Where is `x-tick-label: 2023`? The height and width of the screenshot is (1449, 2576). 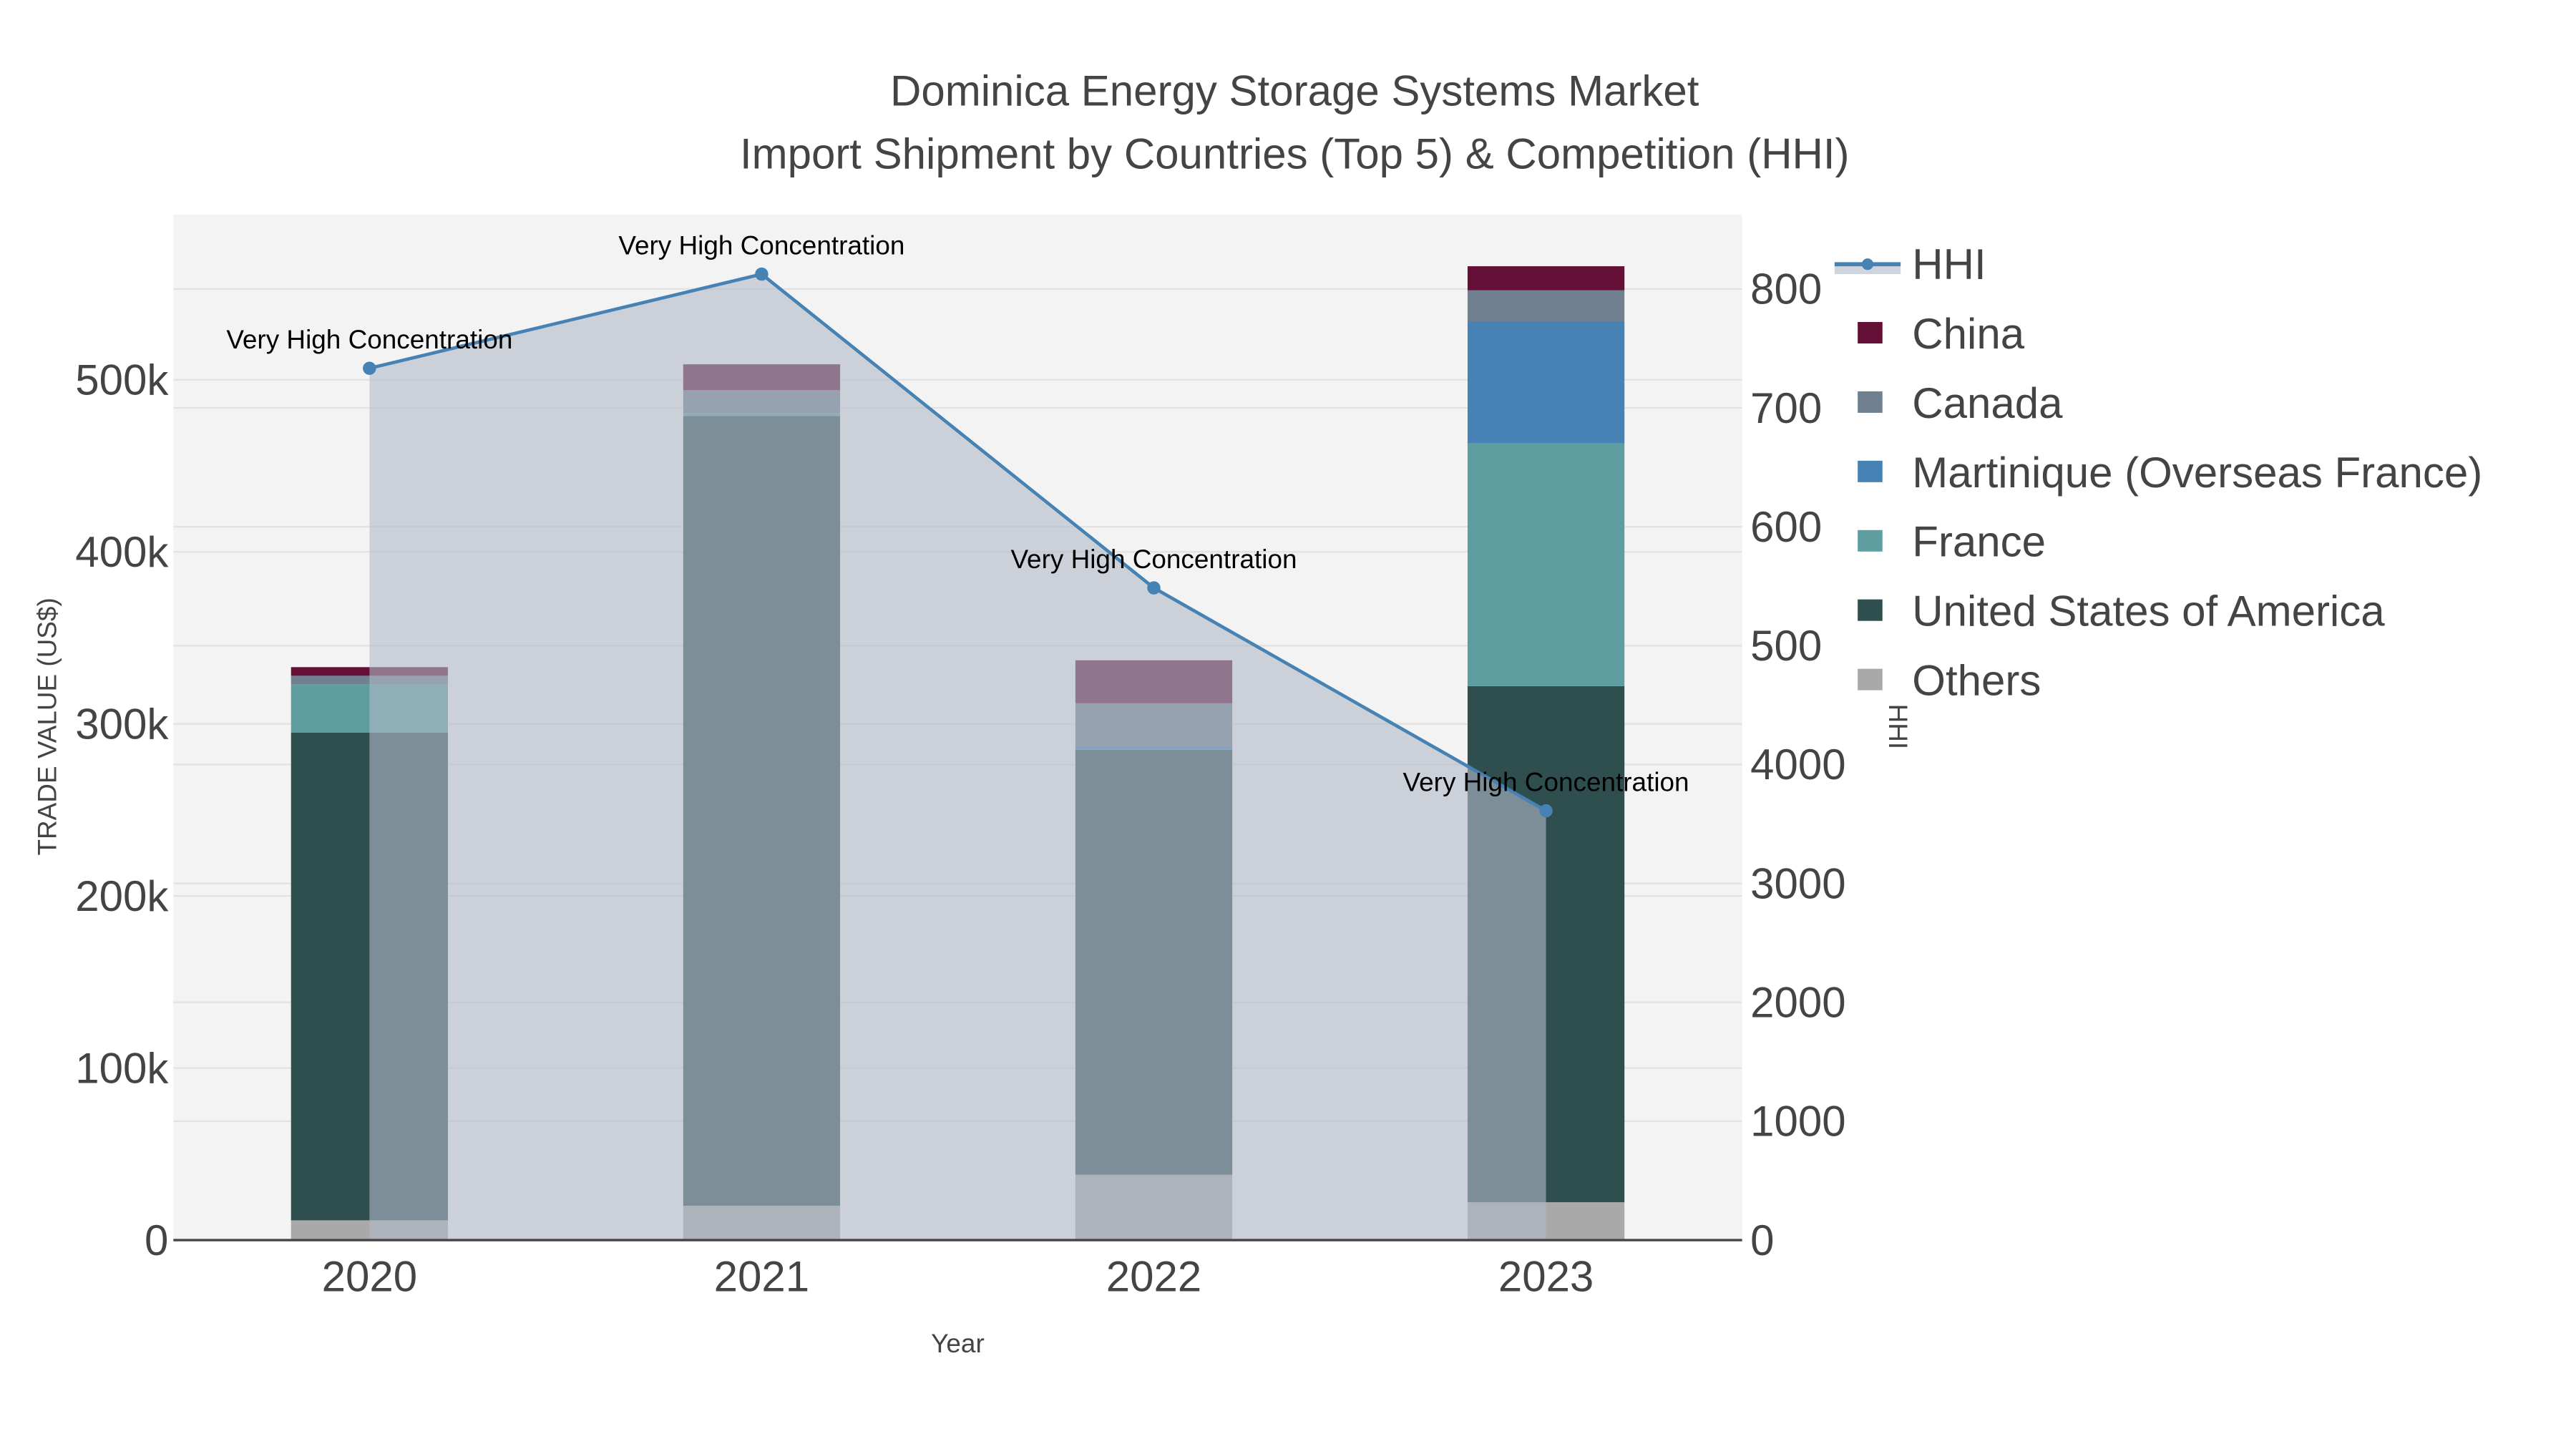
x-tick-label: 2023 is located at coordinates (1546, 1277).